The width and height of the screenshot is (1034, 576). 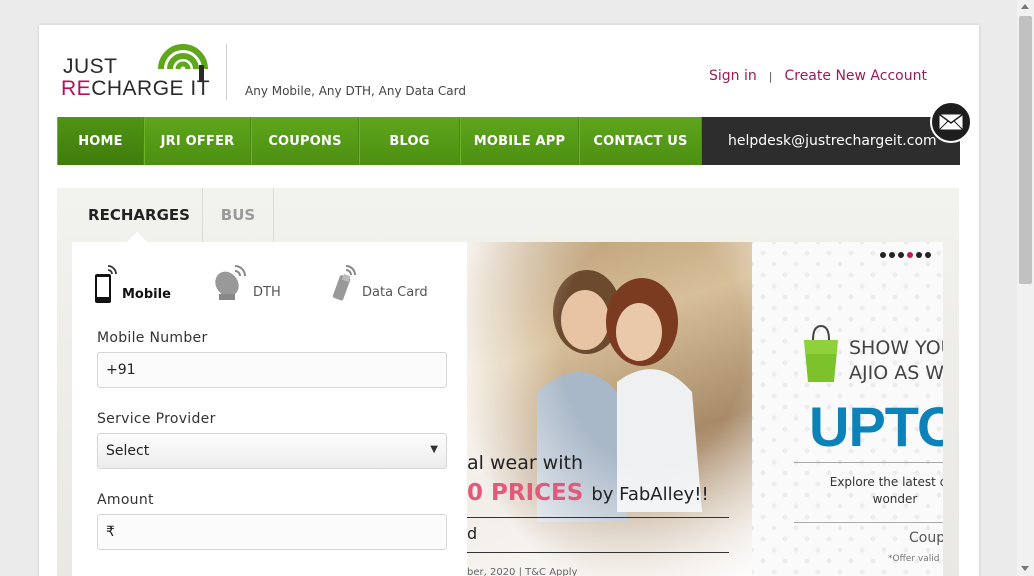 What do you see at coordinates (1025, 288) in the screenshot?
I see `vertical-scrollbar` at bounding box center [1025, 288].